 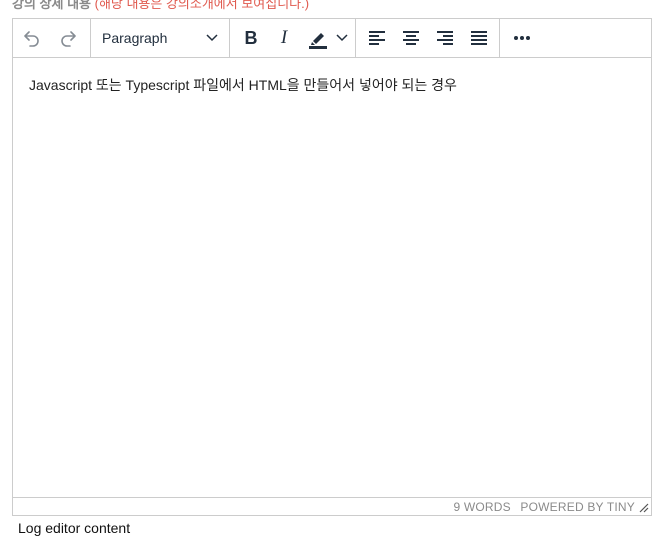 I want to click on highlight-color-dropdown, so click(x=342, y=38).